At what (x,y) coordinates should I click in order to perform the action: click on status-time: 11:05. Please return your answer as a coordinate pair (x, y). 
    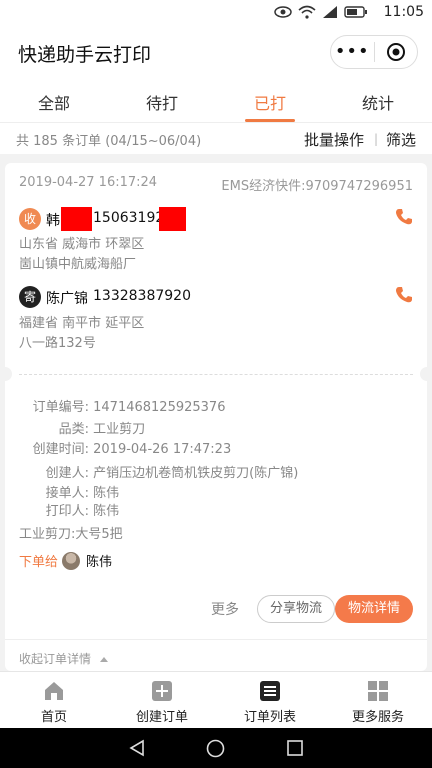
    Looking at the image, I should click on (403, 12).